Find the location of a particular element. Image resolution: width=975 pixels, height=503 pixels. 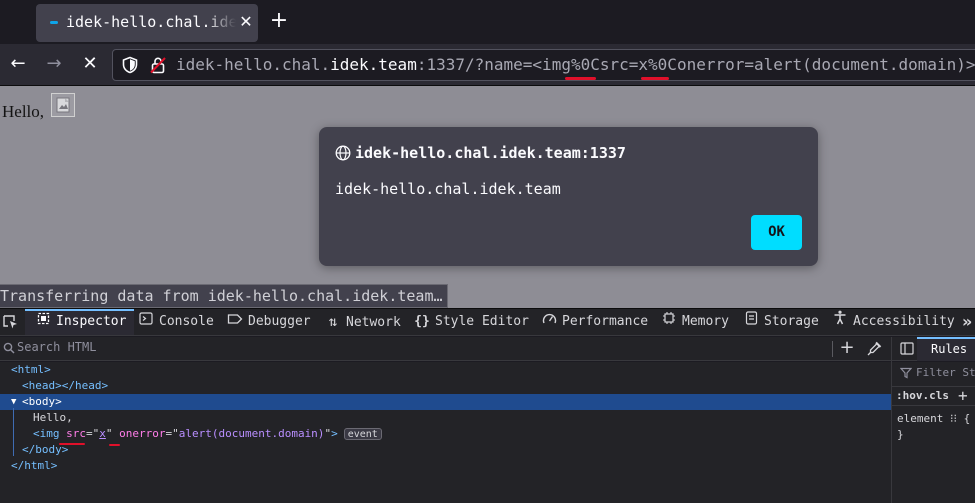

storage-icon is located at coordinates (751, 322).